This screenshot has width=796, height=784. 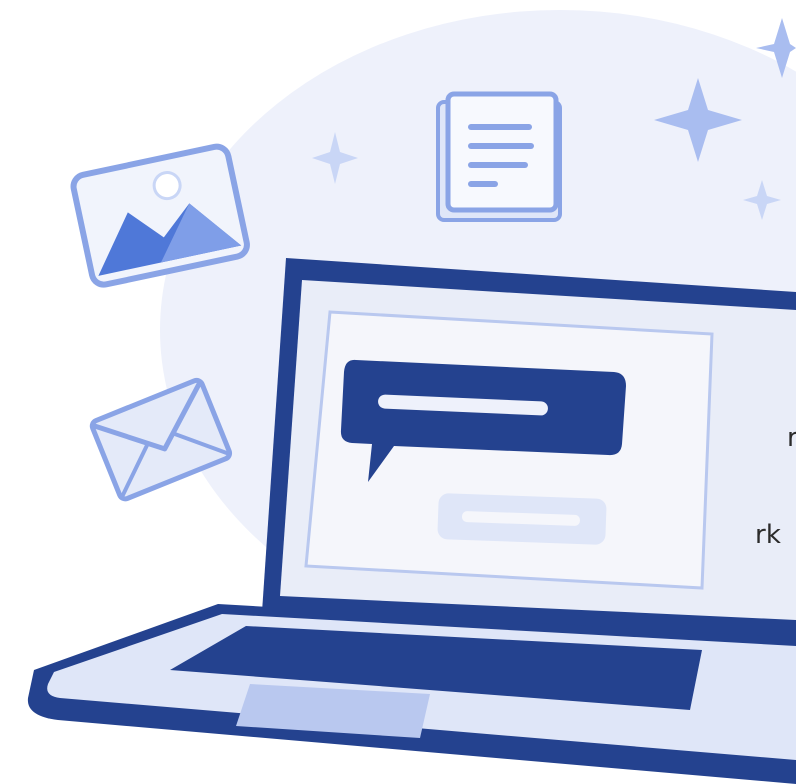 What do you see at coordinates (791, 438) in the screenshot?
I see `cropped-text-line-1: r` at bounding box center [791, 438].